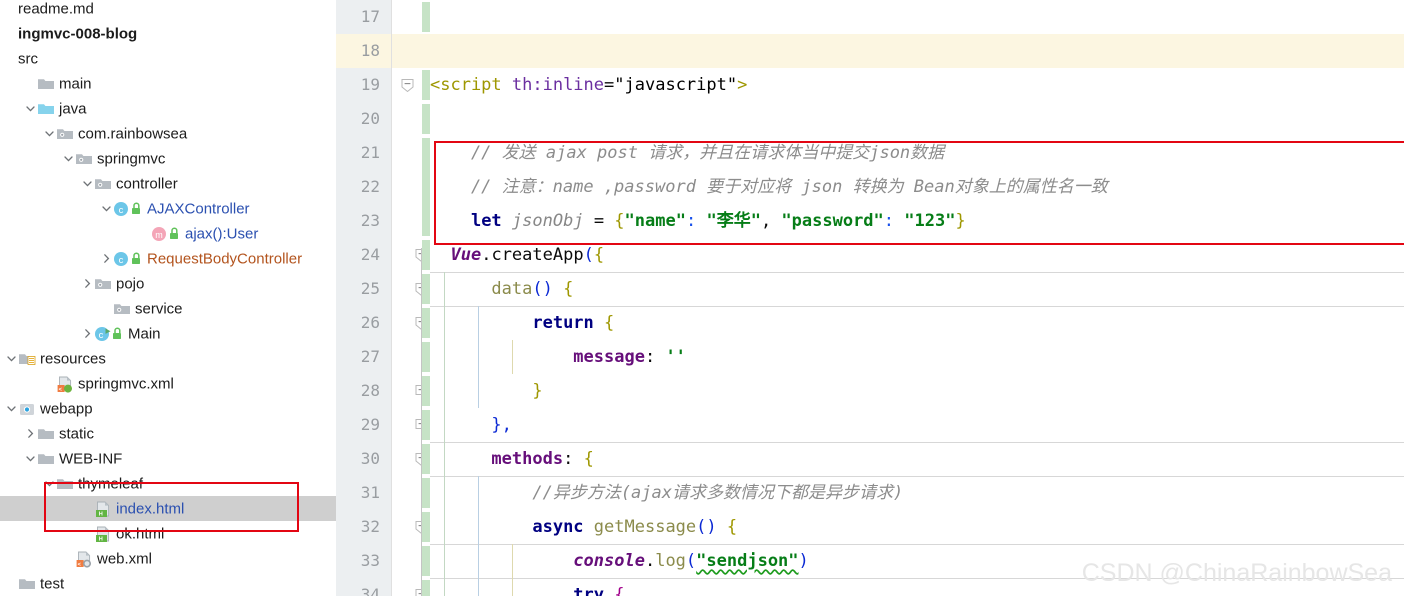 The image size is (1404, 596). Describe the element at coordinates (168, 233) in the screenshot. I see `tree-item: m ajax():User` at that location.